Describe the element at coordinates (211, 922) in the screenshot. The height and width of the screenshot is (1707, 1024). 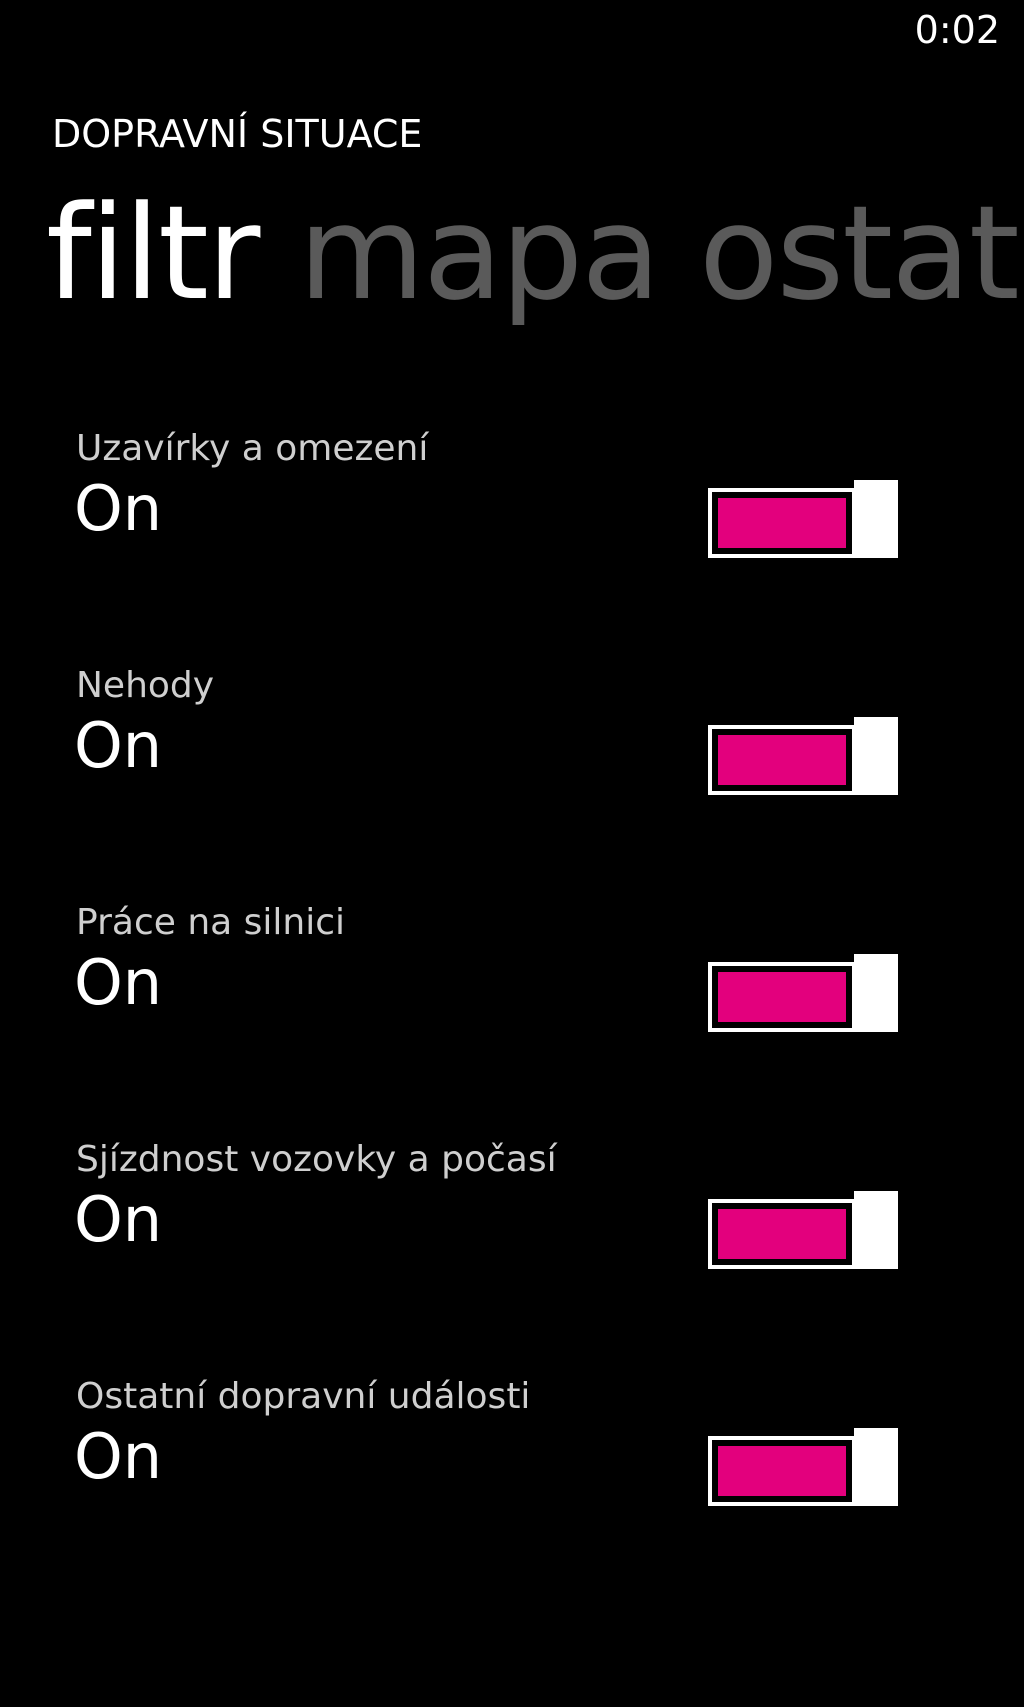
I see `setting-label: Práce na silnici` at that location.